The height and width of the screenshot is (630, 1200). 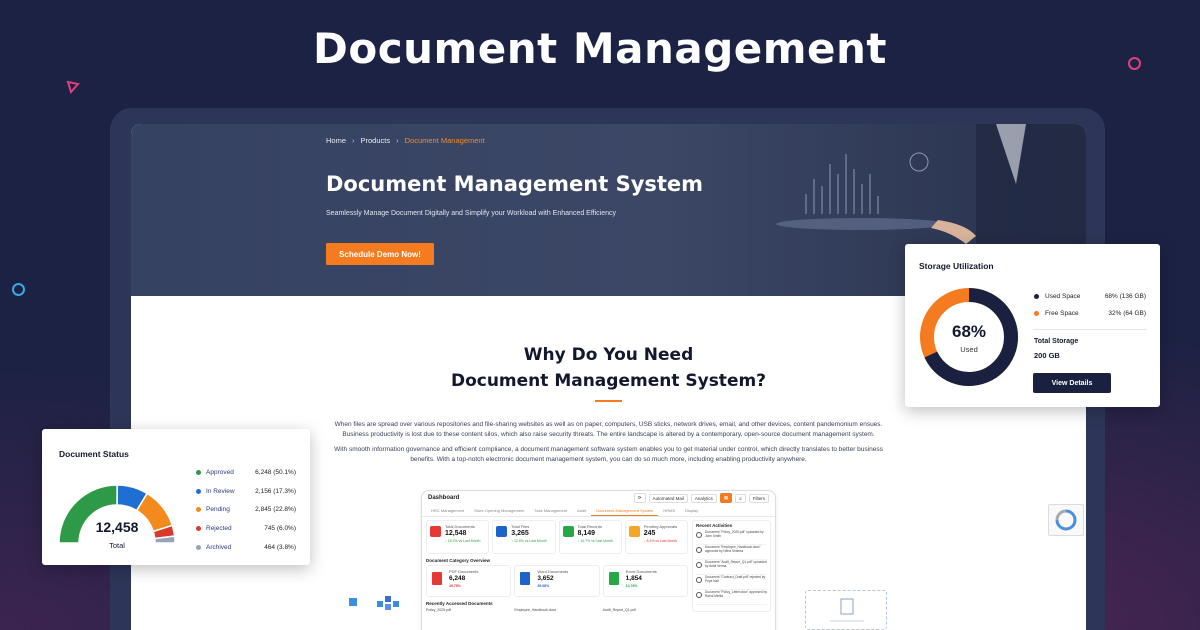 What do you see at coordinates (668, 498) in the screenshot?
I see `automated-mail-button: Automated Mail` at bounding box center [668, 498].